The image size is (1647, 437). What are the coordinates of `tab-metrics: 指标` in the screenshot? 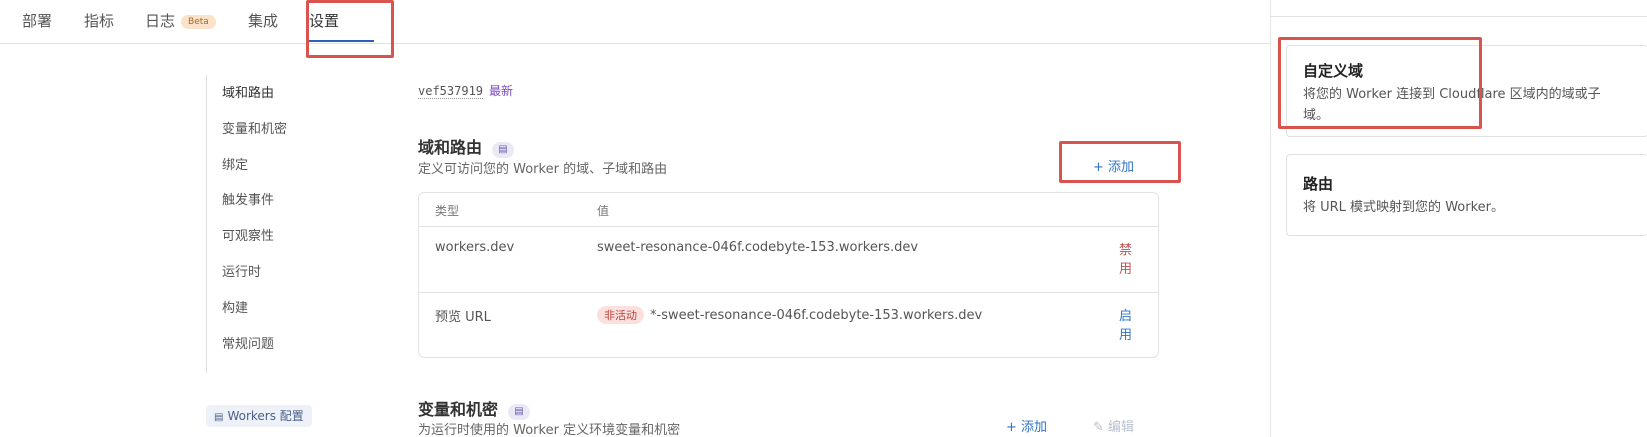 It's located at (99, 20).